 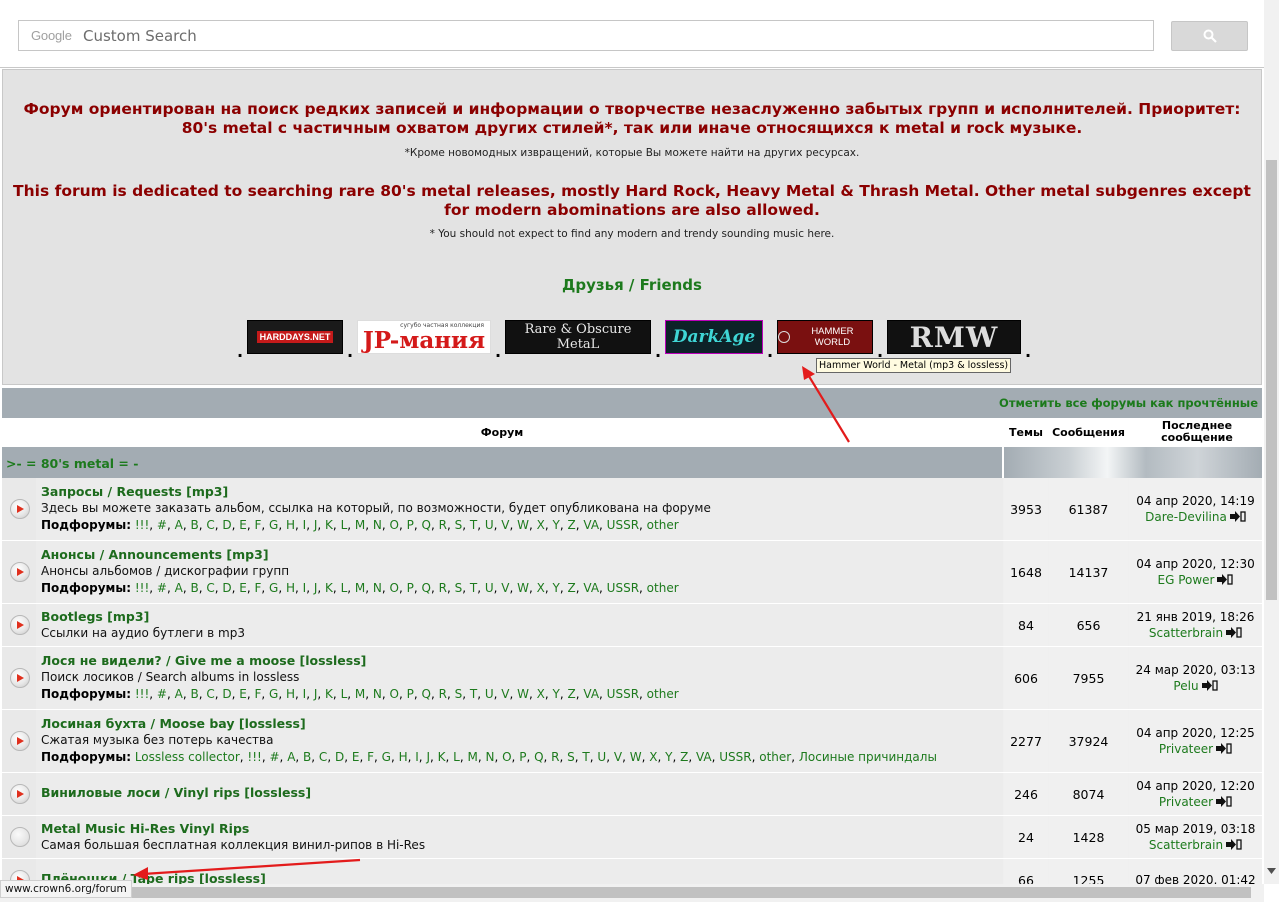 What do you see at coordinates (187, 757) in the screenshot?
I see `subforum-link: Lossless collector` at bounding box center [187, 757].